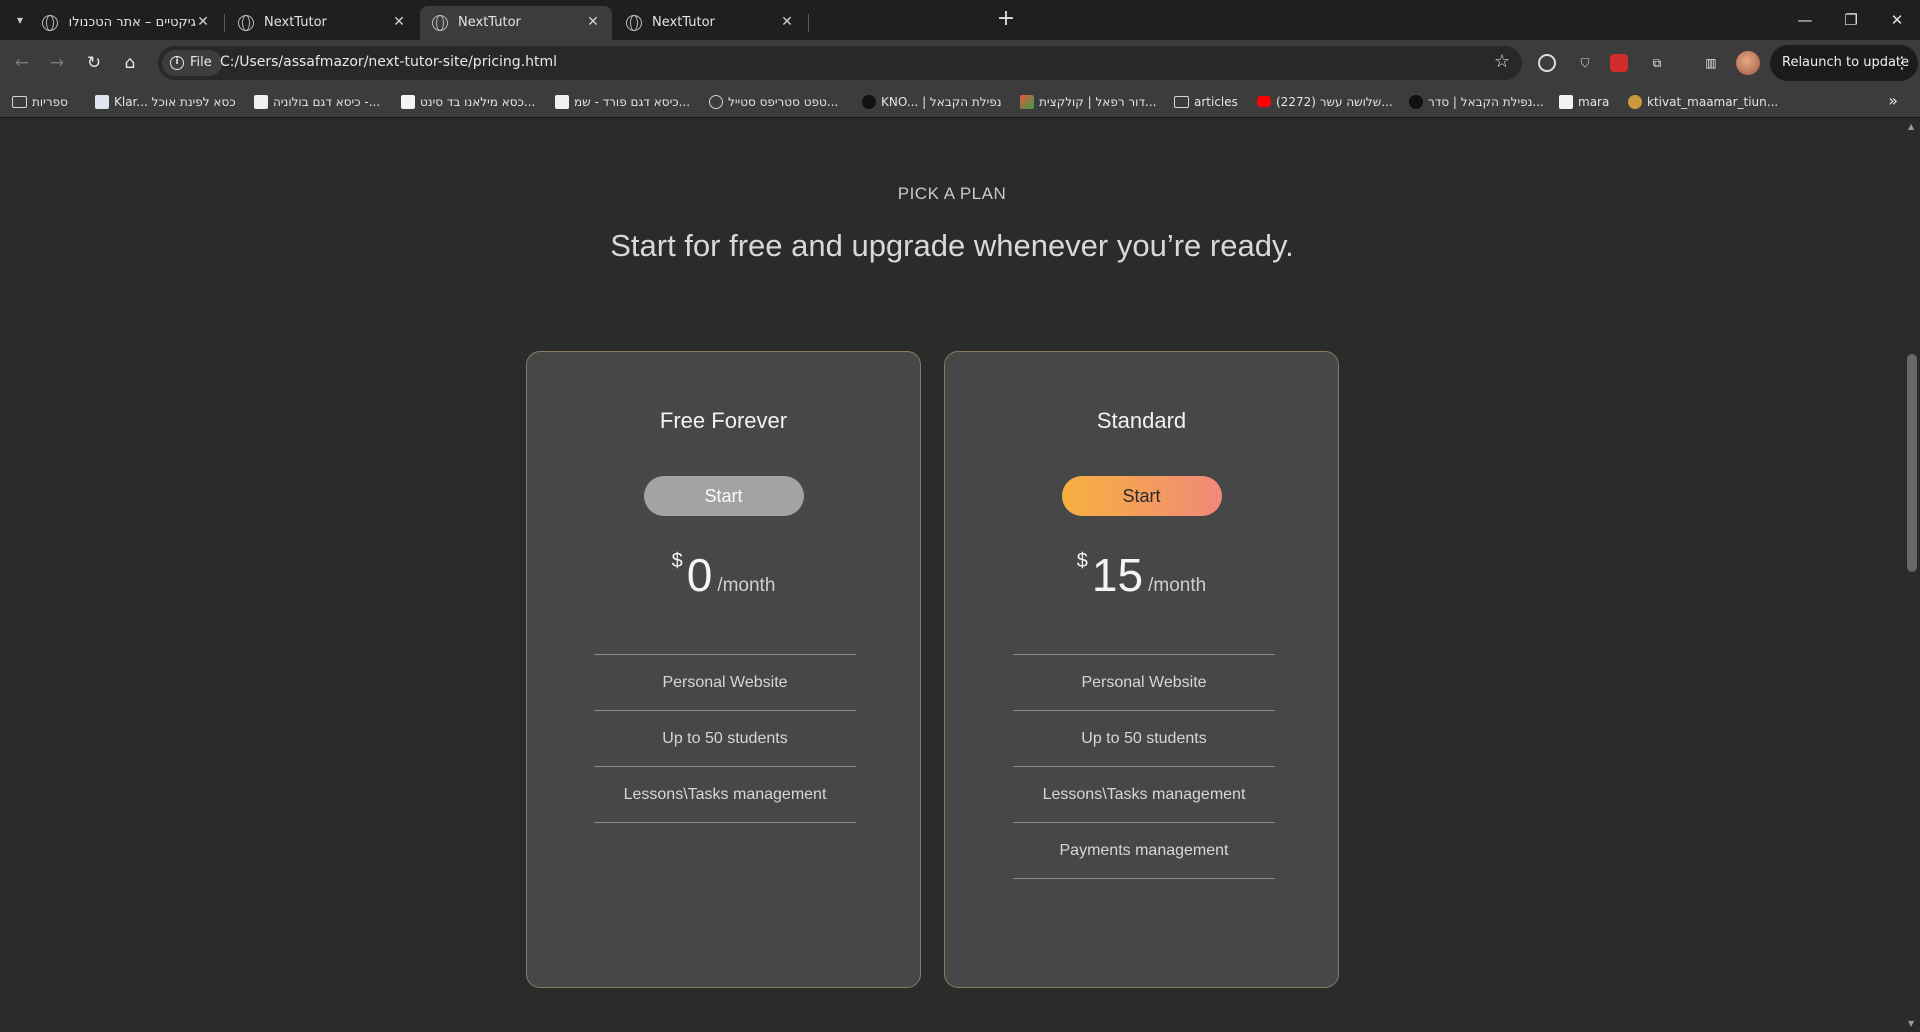 This screenshot has width=1920, height=1032. I want to click on close-window-icon: ✕, so click(1897, 20).